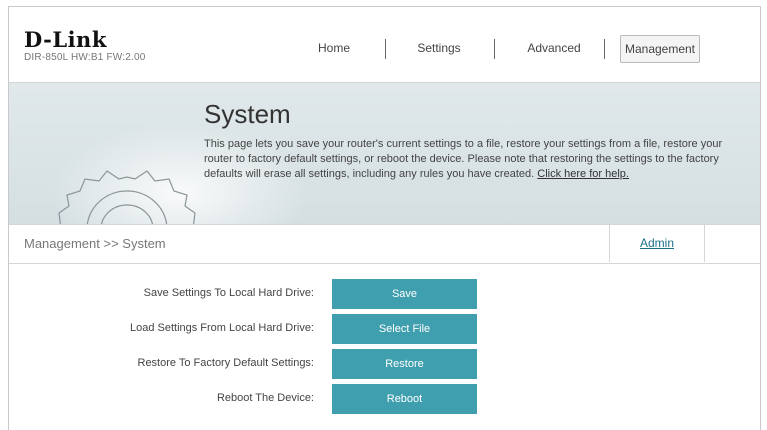  Describe the element at coordinates (657, 243) in the screenshot. I see `admin-link: Admin` at that location.